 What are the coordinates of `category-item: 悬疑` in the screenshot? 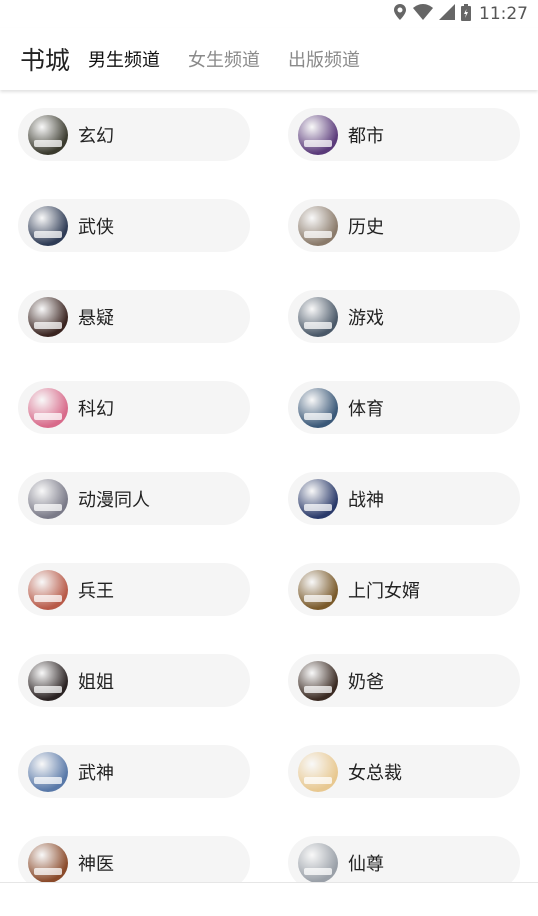 It's located at (134, 316).